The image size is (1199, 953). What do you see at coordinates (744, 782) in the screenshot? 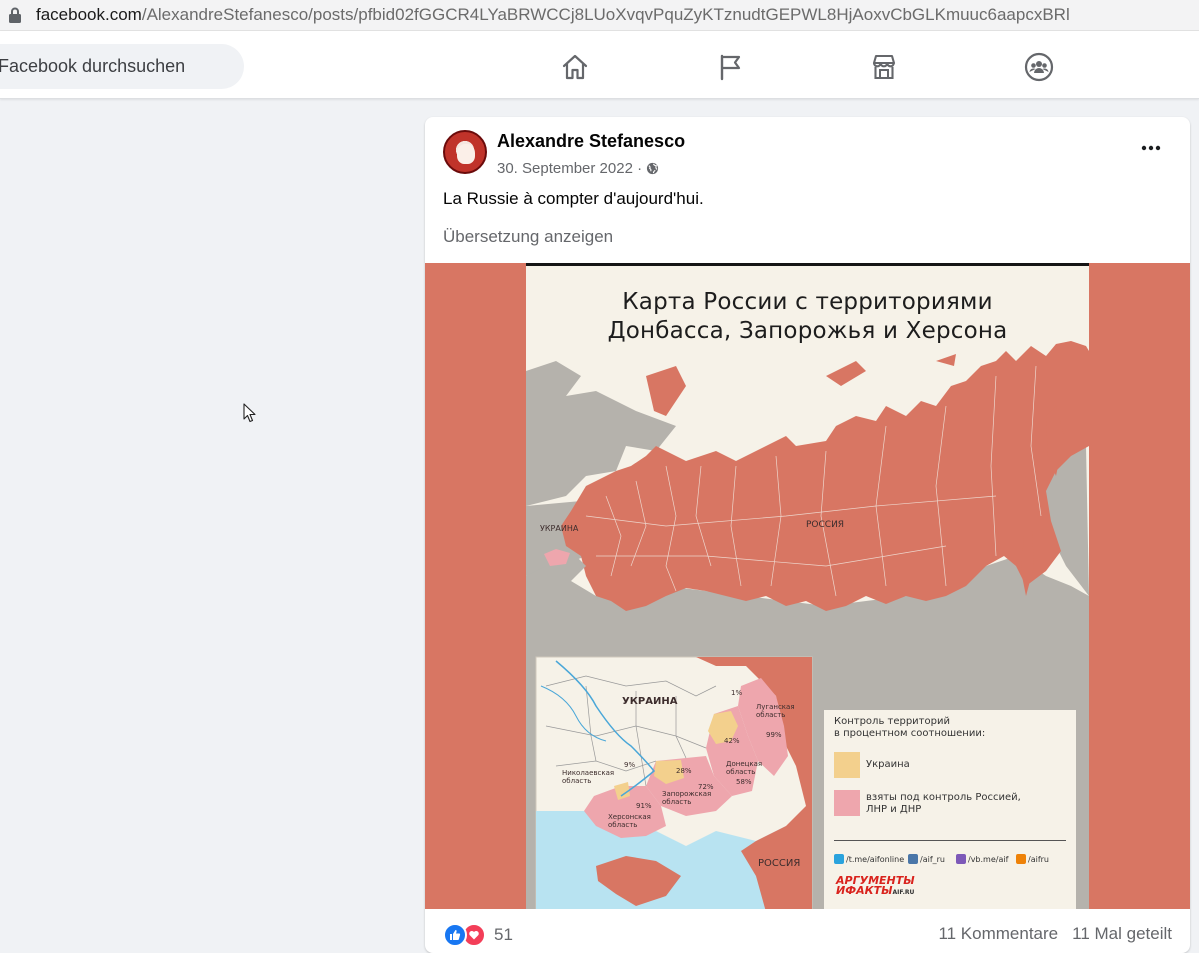
I see `pct-58: 58%` at bounding box center [744, 782].